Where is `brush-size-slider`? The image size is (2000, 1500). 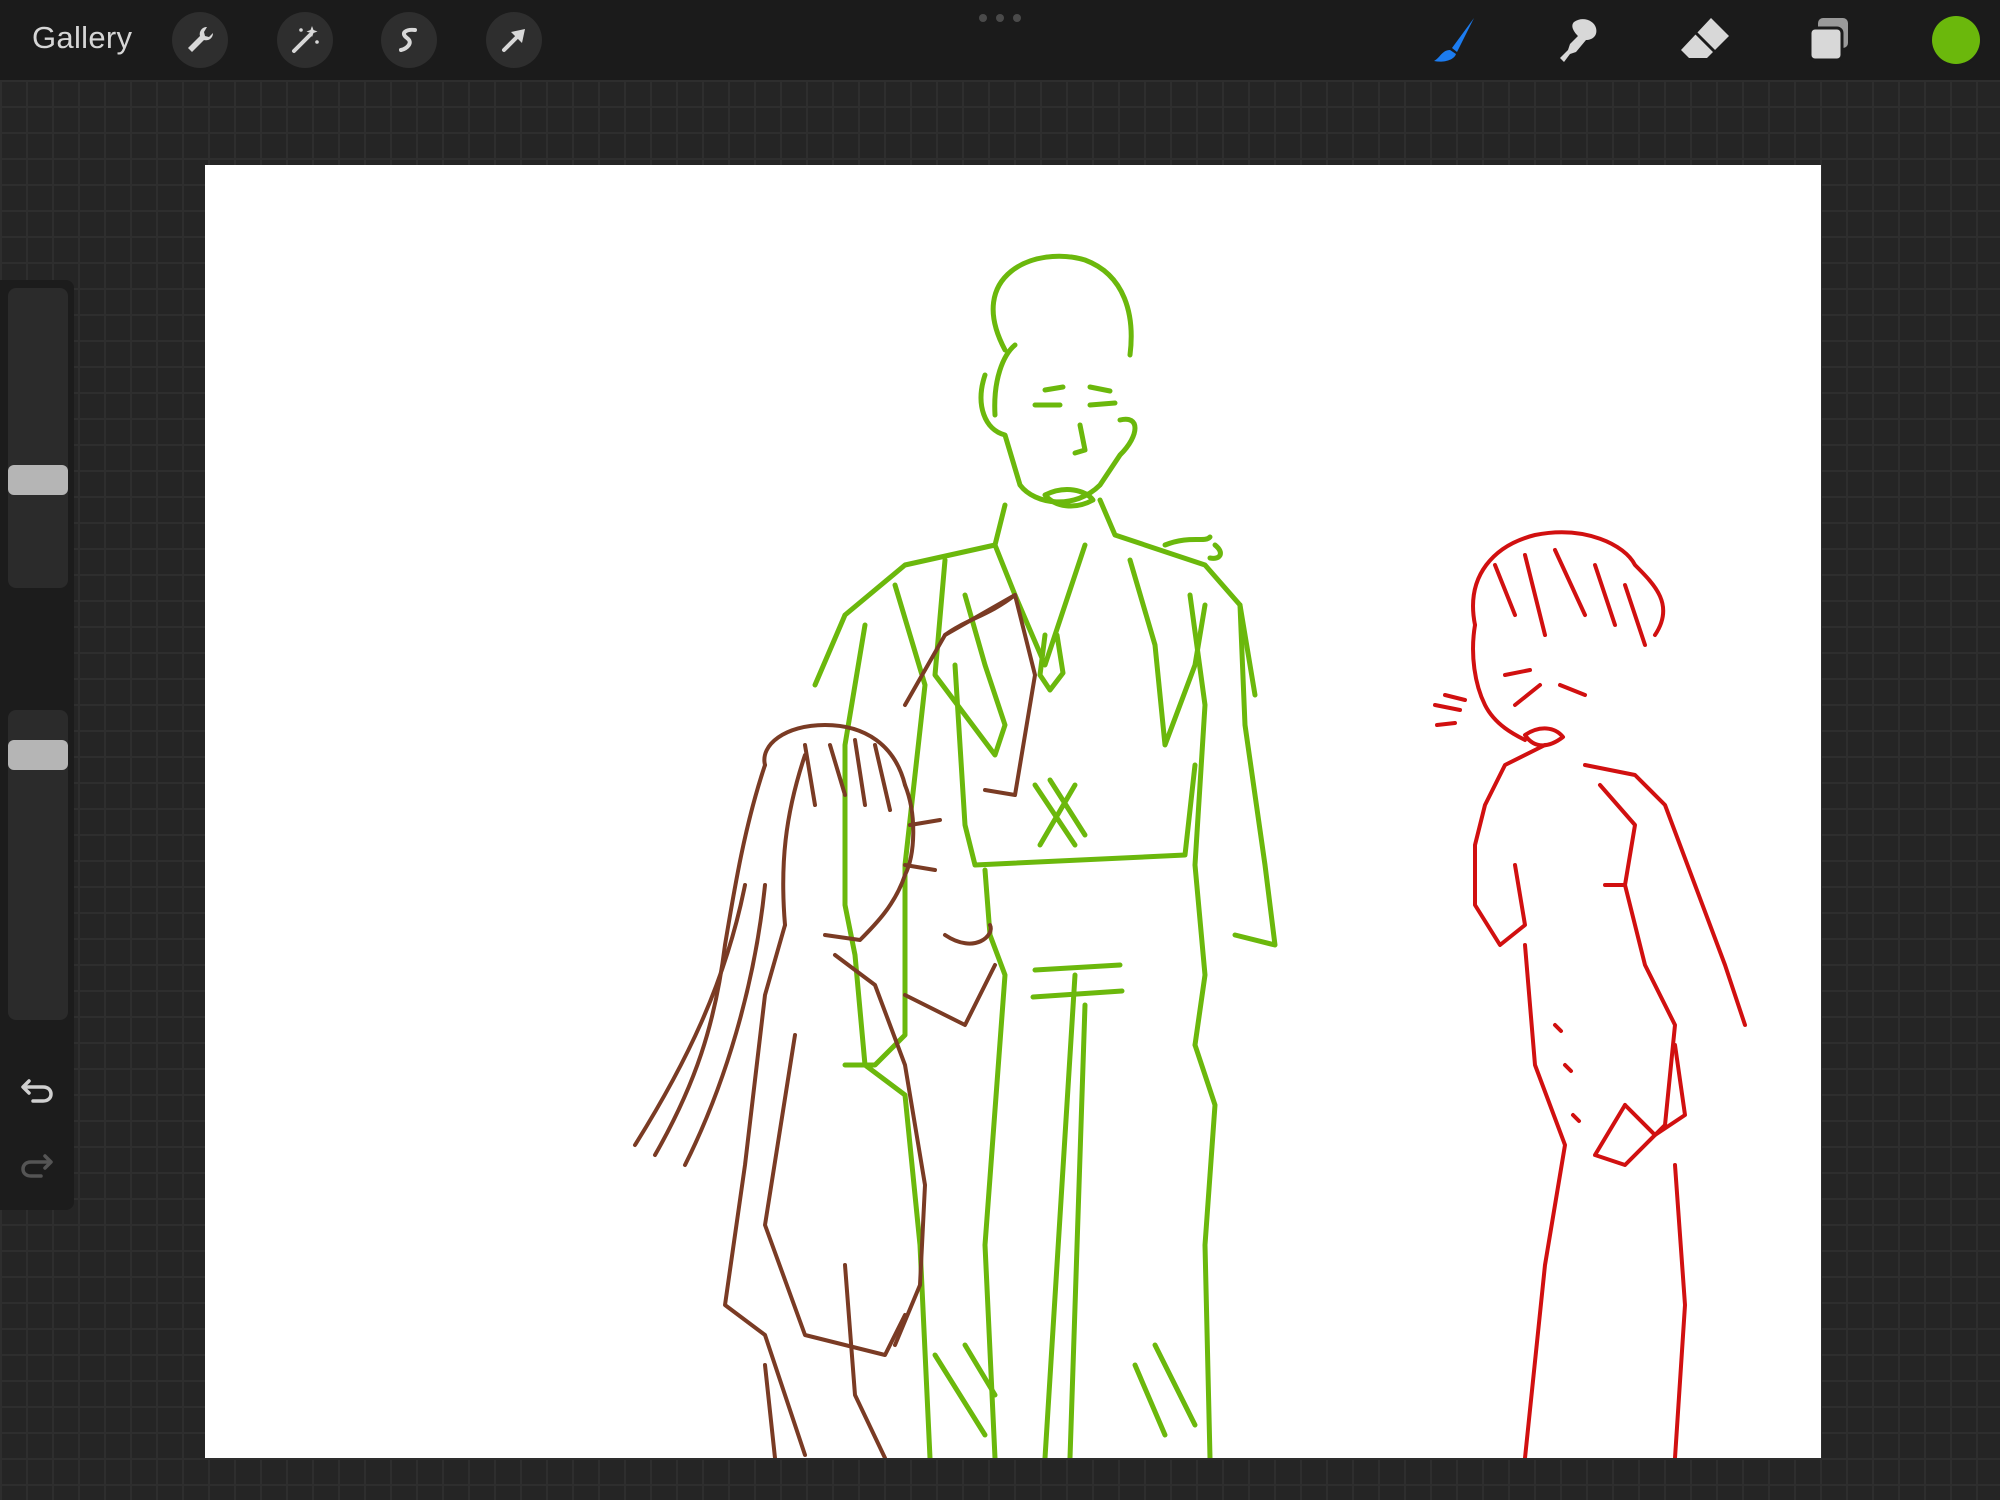 brush-size-slider is located at coordinates (38, 438).